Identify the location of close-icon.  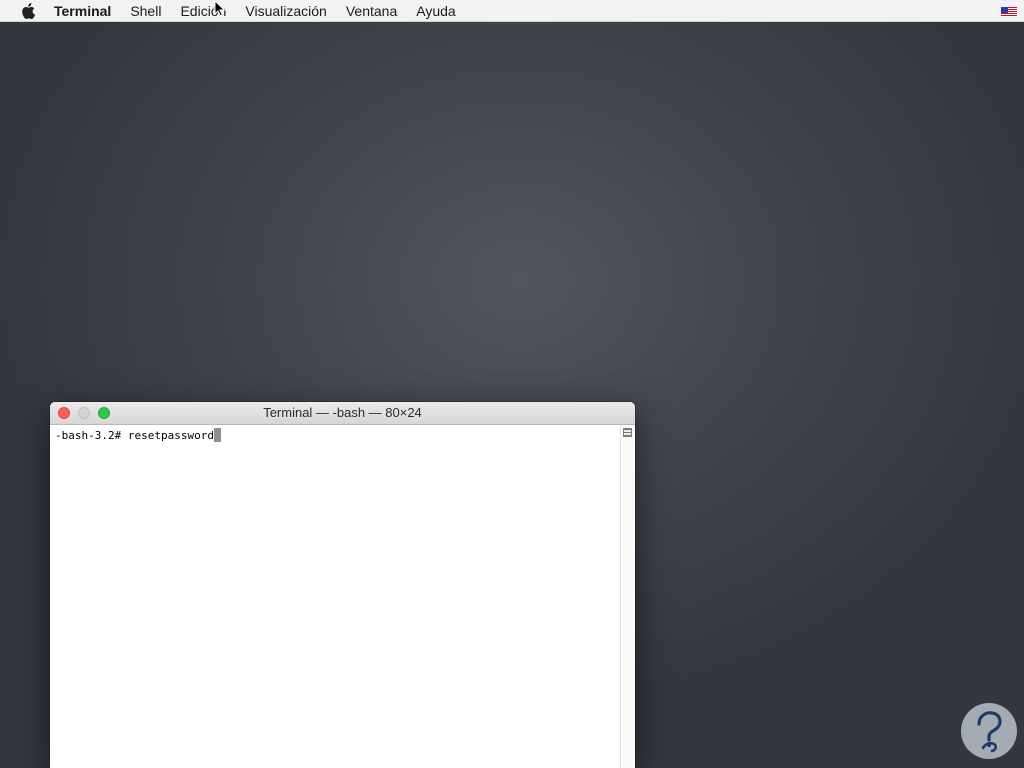
(64, 413).